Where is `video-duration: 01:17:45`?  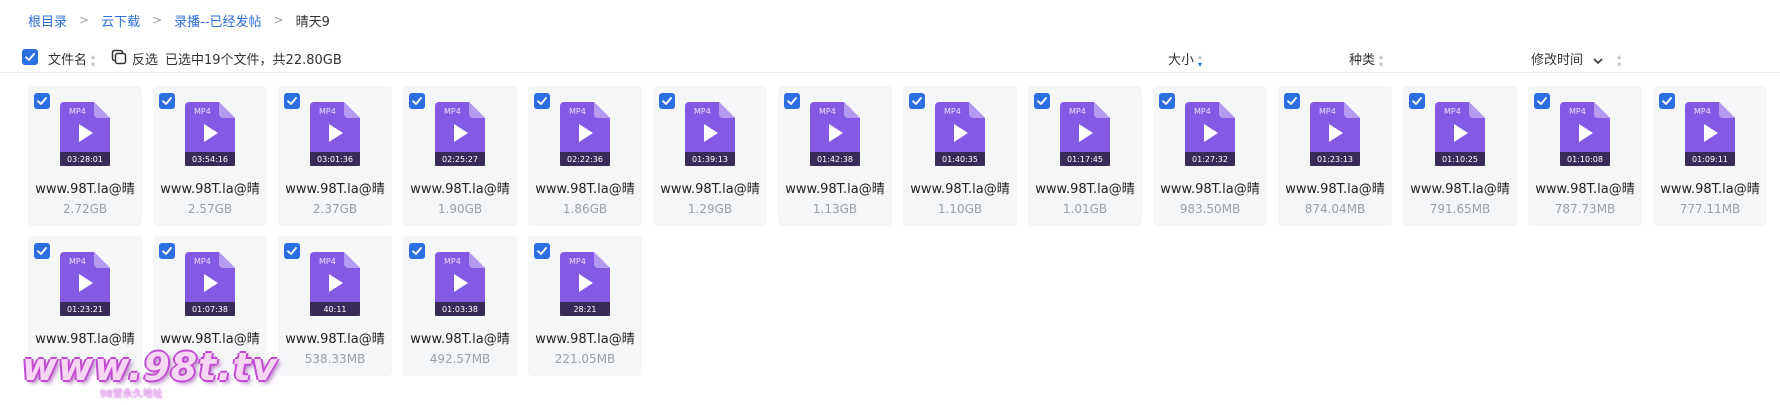
video-duration: 01:17:45 is located at coordinates (1085, 159).